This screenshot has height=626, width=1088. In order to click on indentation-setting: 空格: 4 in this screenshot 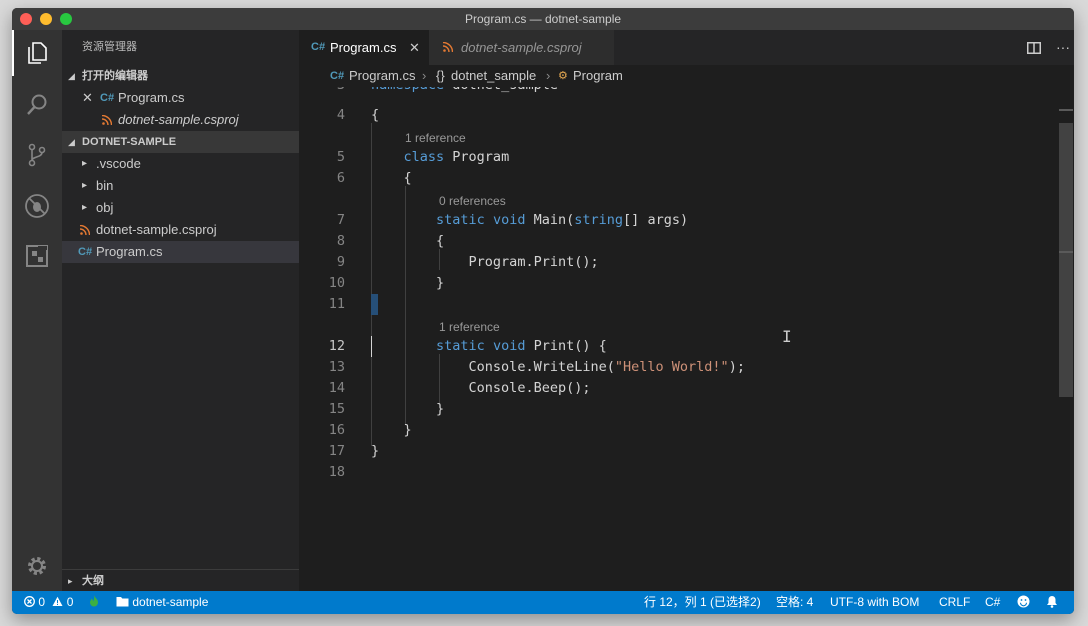, I will do `click(794, 602)`.